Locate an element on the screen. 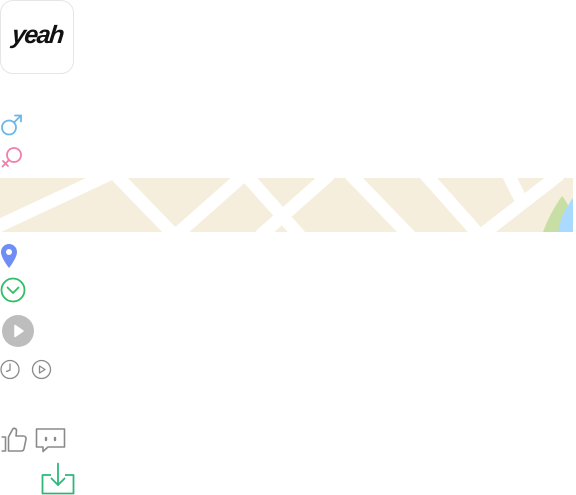 Image resolution: width=576 pixels, height=495 pixels. play-circle-icon is located at coordinates (18, 331).